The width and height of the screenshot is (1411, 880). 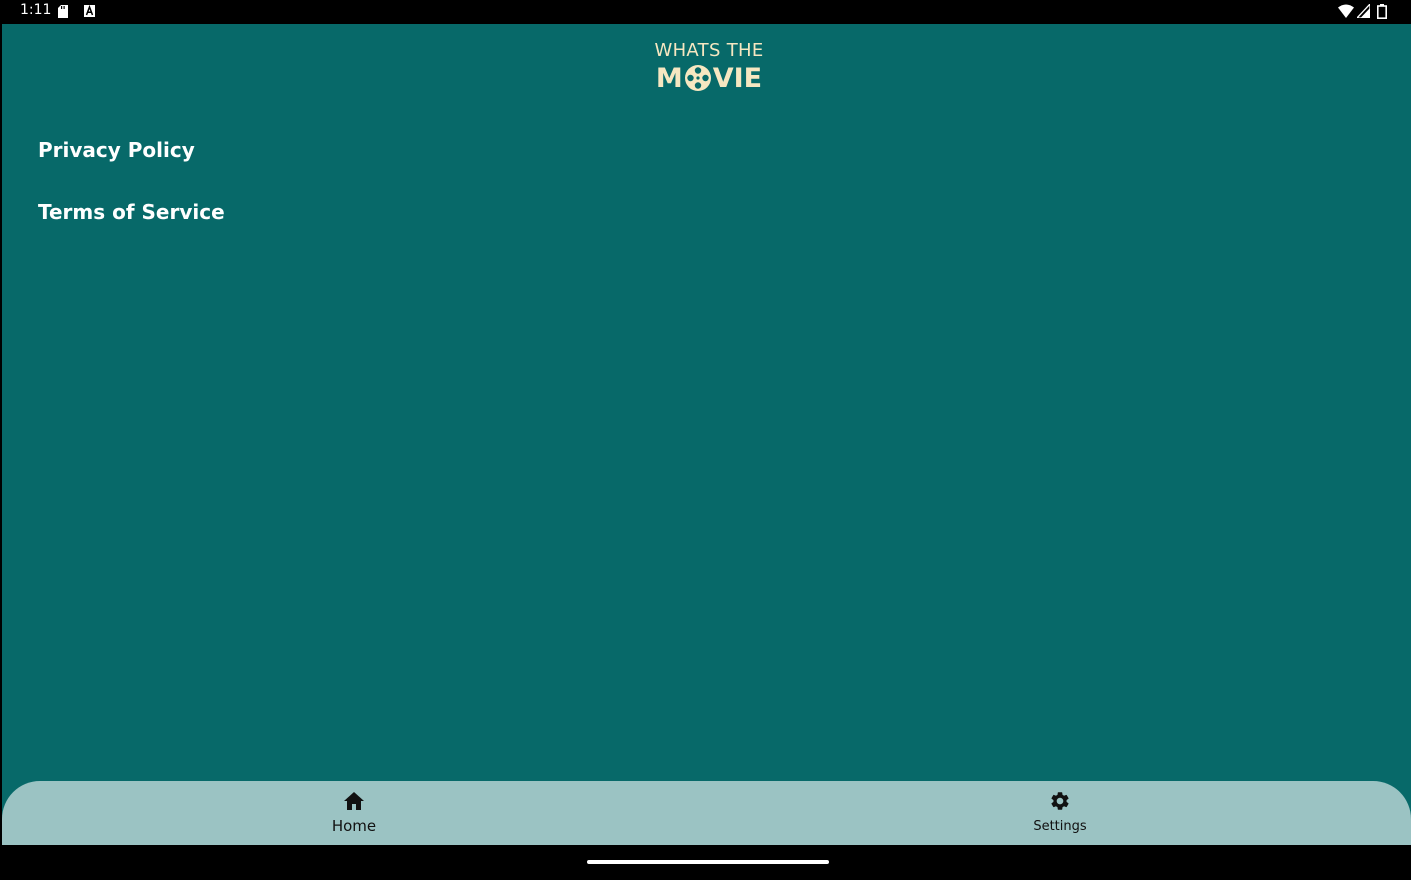 I want to click on wifi-icon, so click(x=1346, y=11).